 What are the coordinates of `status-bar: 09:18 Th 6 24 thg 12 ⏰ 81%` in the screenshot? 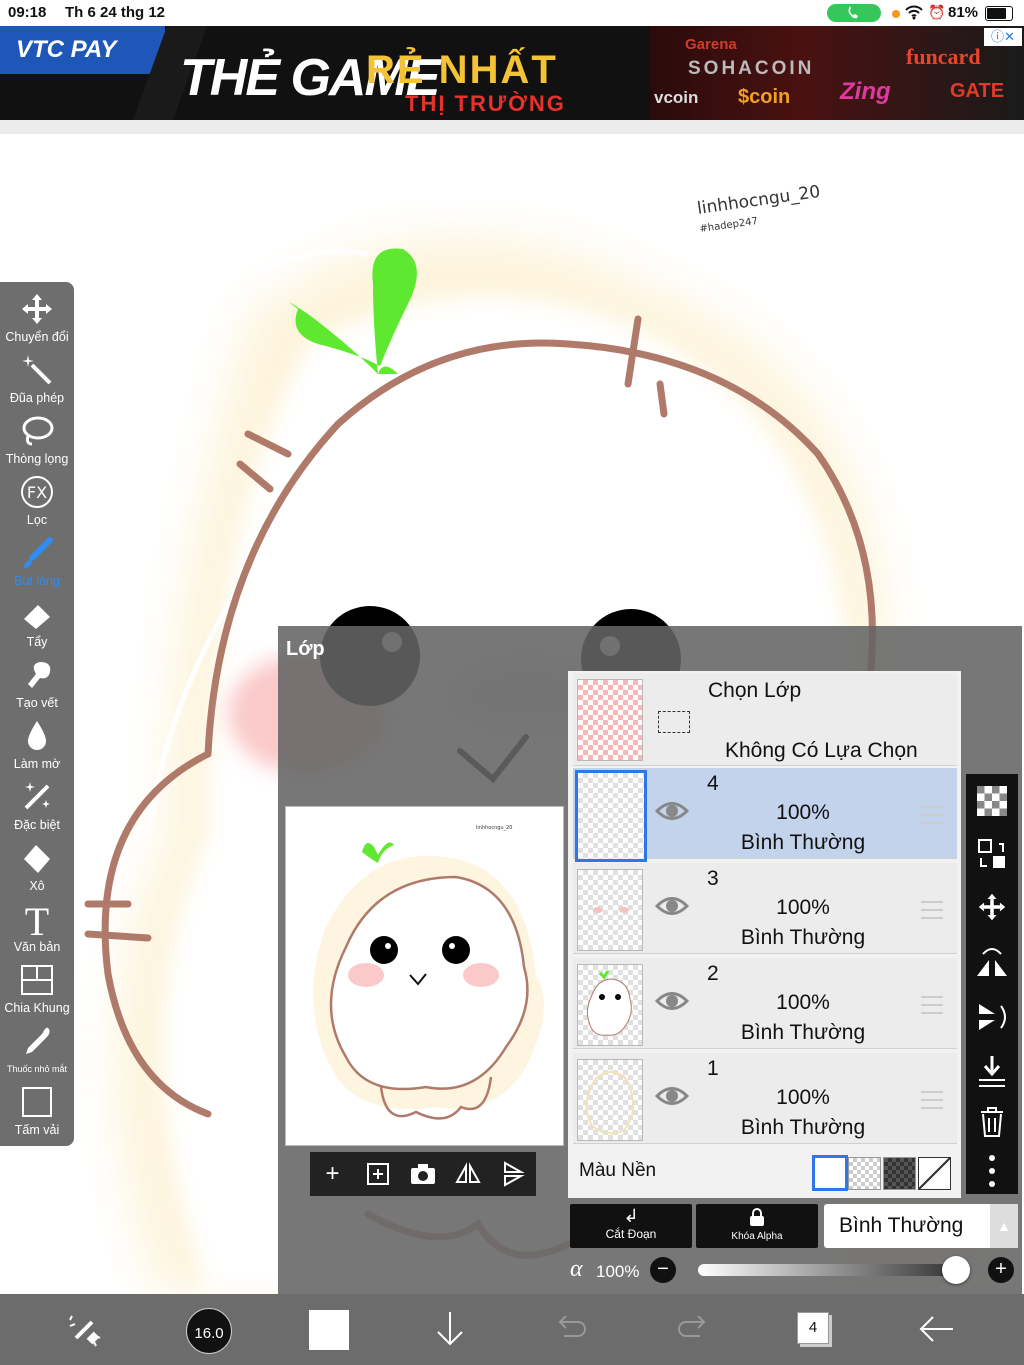 It's located at (512, 13).